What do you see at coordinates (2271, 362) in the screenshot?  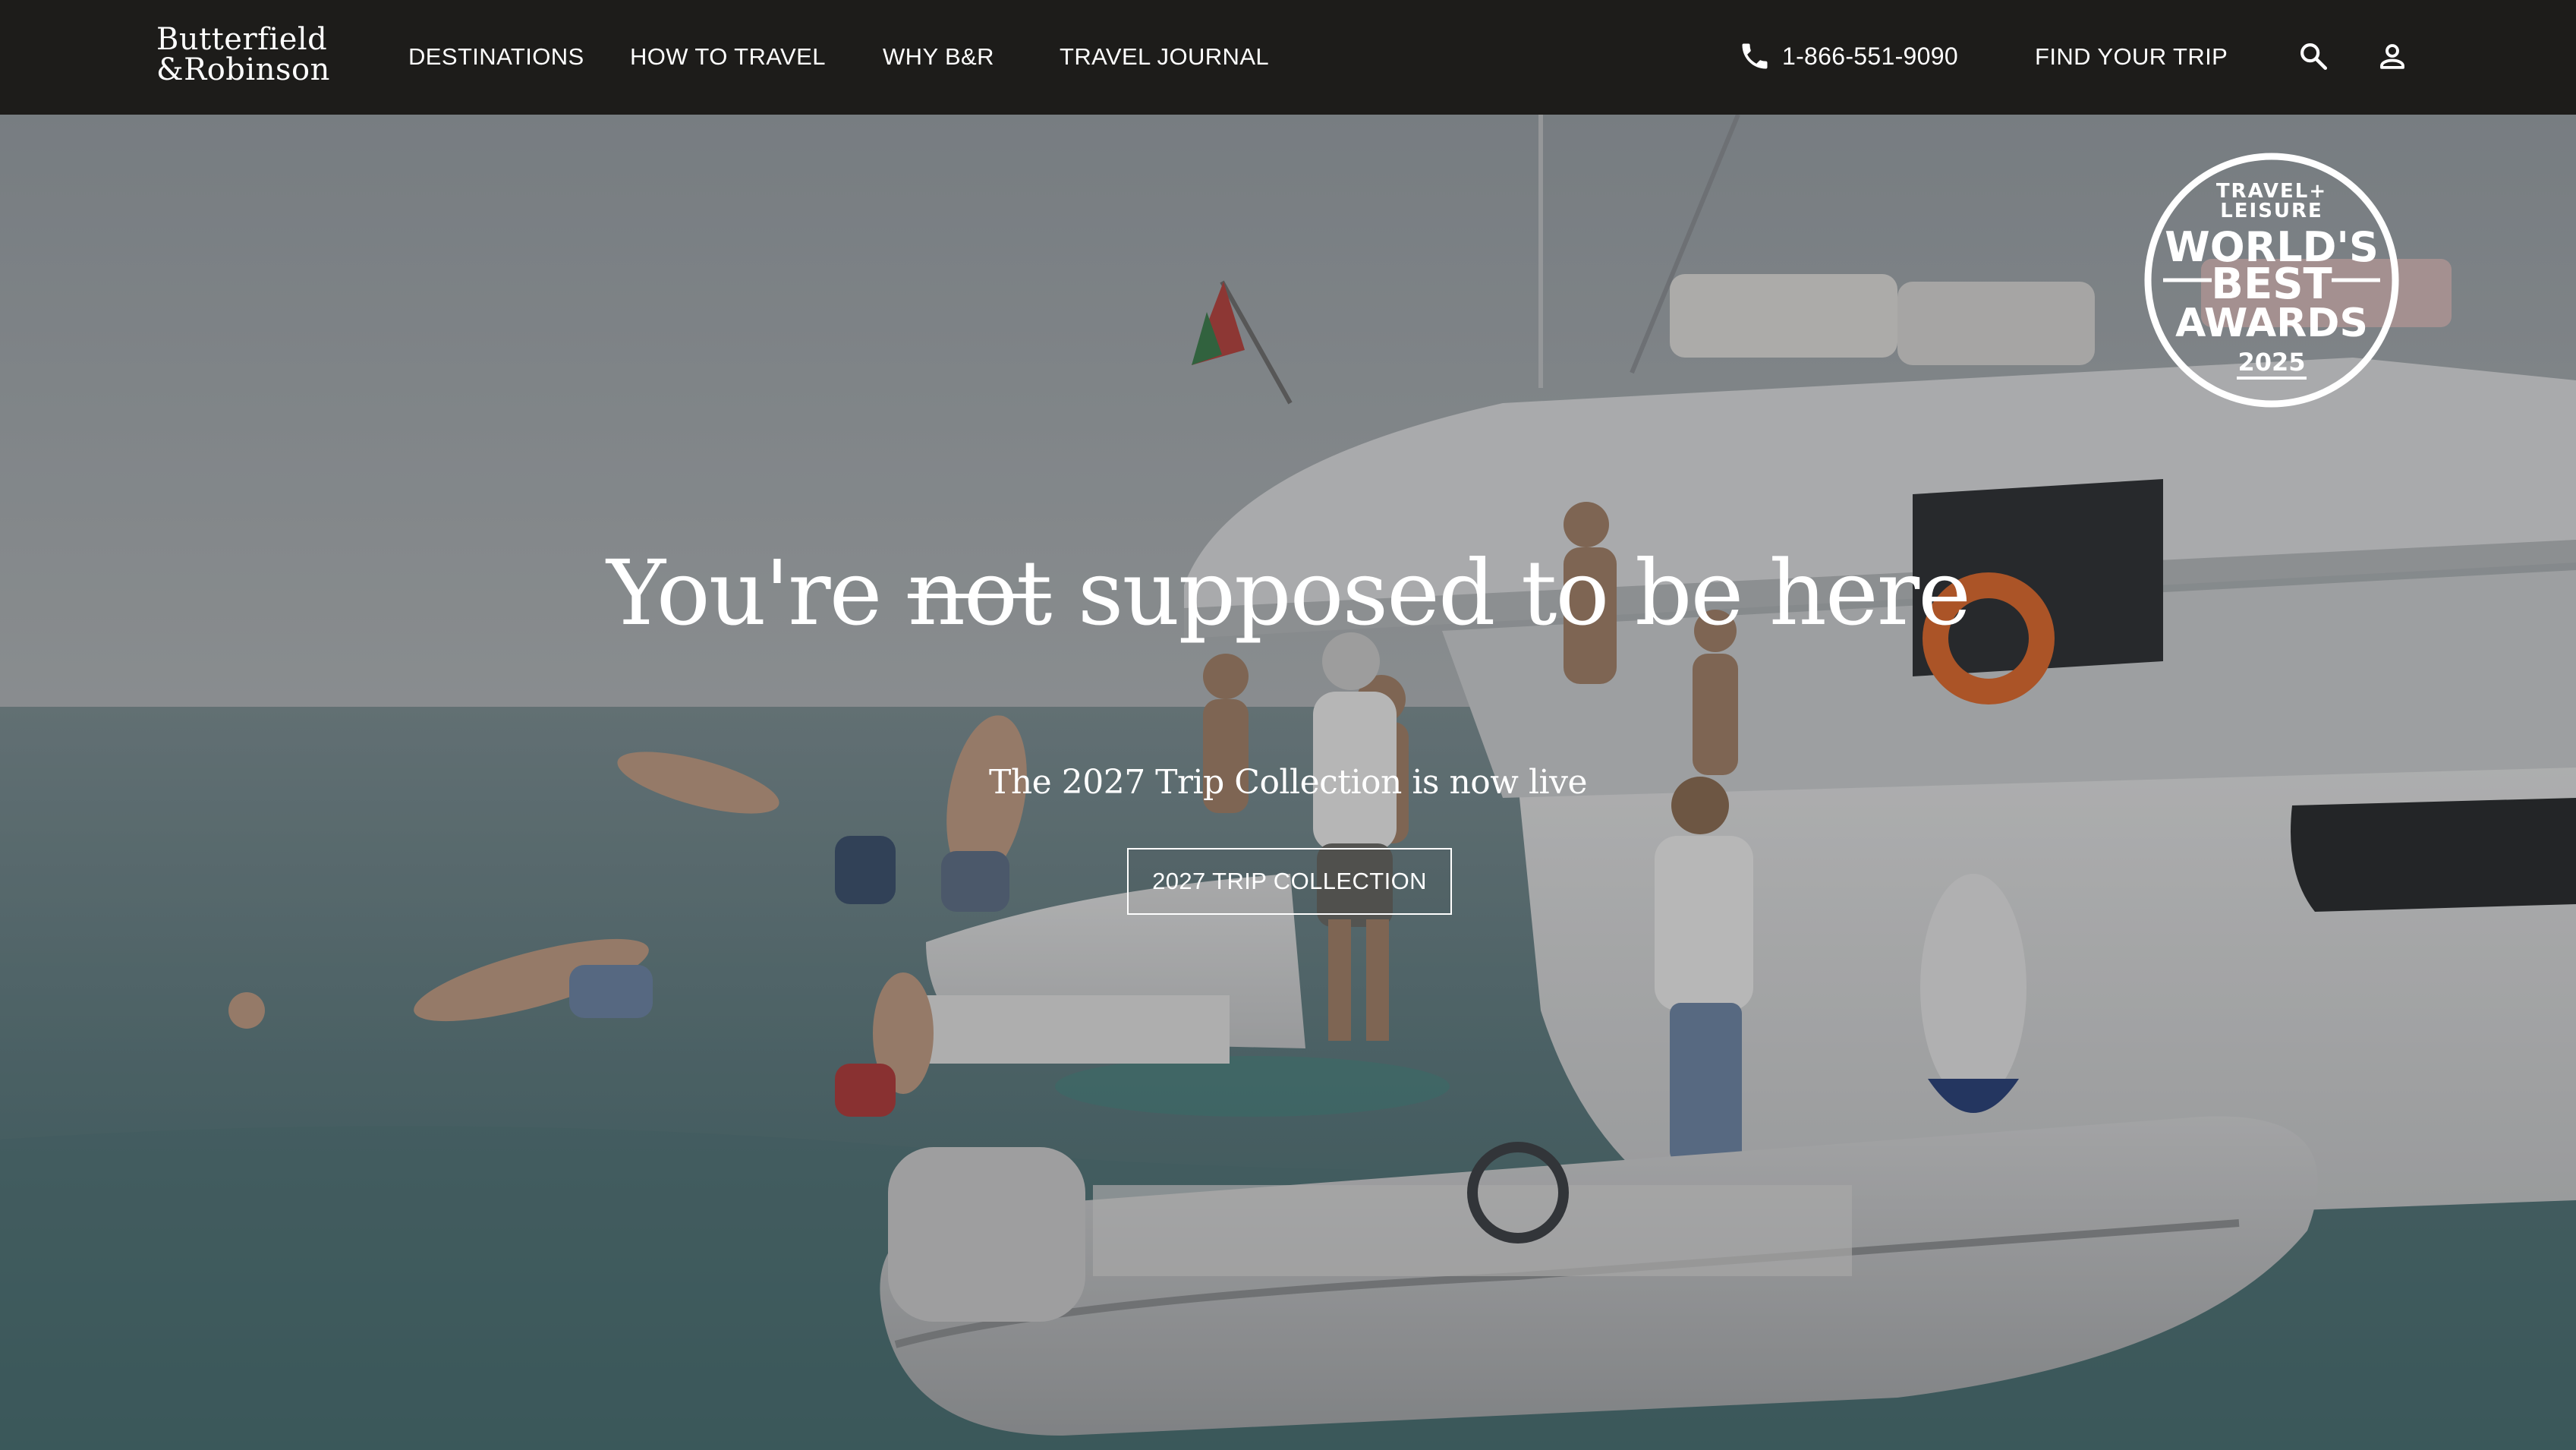 I see `award-year: 2025` at bounding box center [2271, 362].